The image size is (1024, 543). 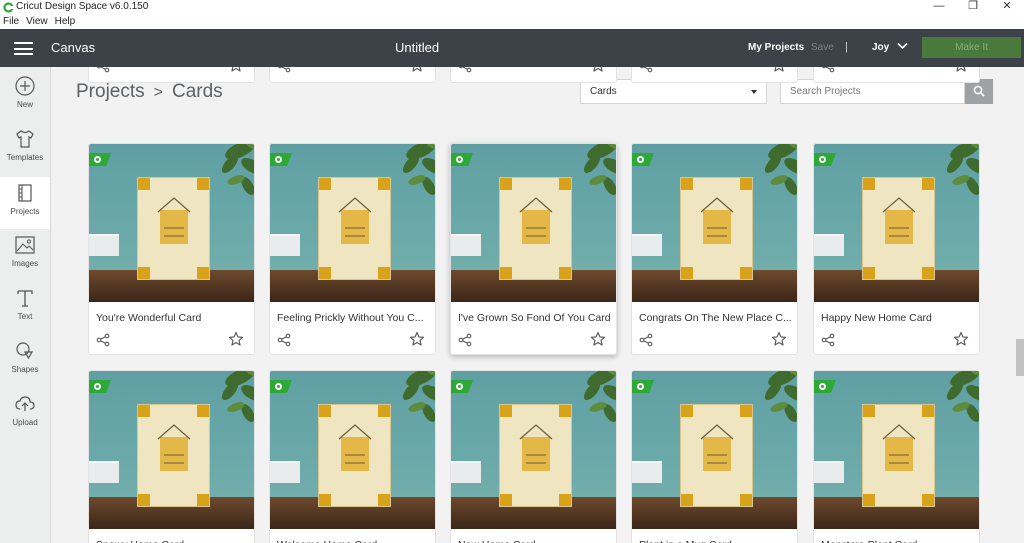 I want to click on breadcrumb-projects: Projects, so click(x=110, y=91).